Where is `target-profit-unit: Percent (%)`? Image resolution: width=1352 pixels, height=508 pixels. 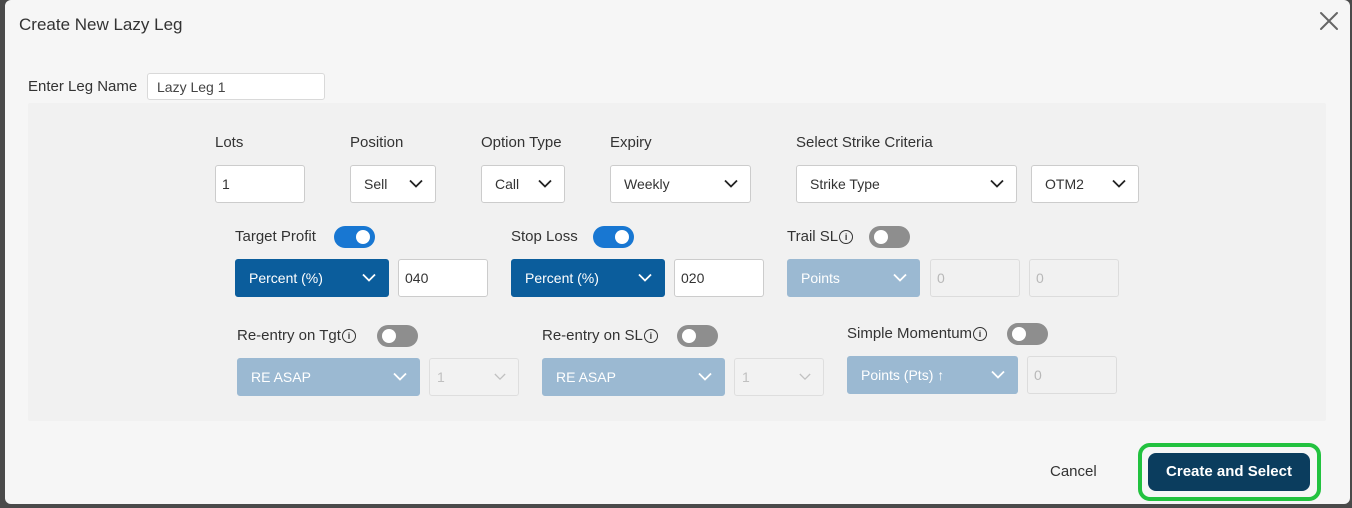 target-profit-unit: Percent (%) is located at coordinates (286, 278).